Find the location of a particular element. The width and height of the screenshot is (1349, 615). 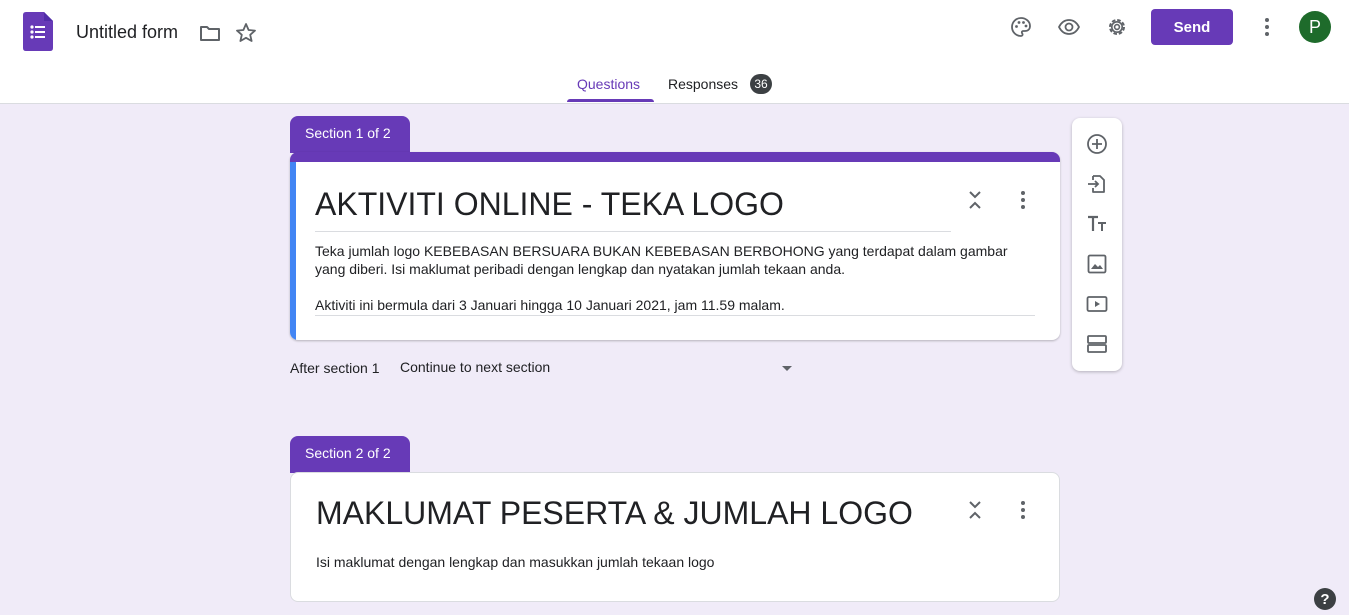

section-2-label: Section 2 of 2 is located at coordinates (350, 454).